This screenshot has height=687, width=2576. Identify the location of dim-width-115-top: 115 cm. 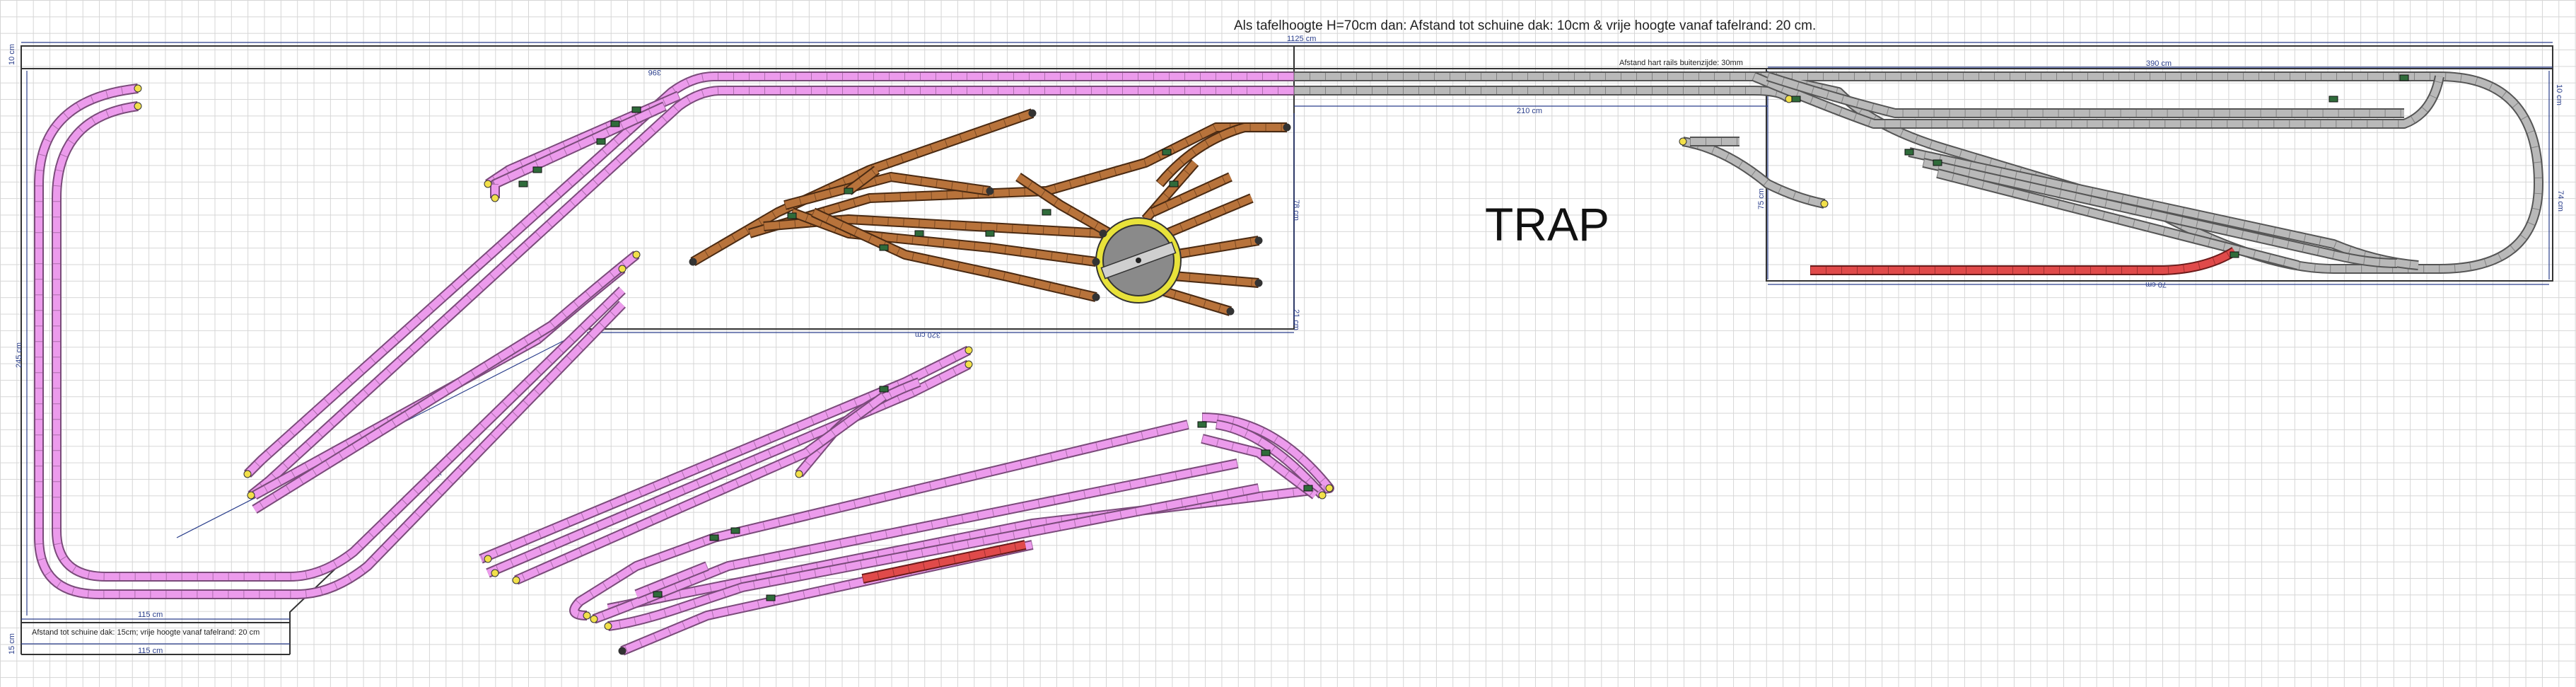
(150, 615).